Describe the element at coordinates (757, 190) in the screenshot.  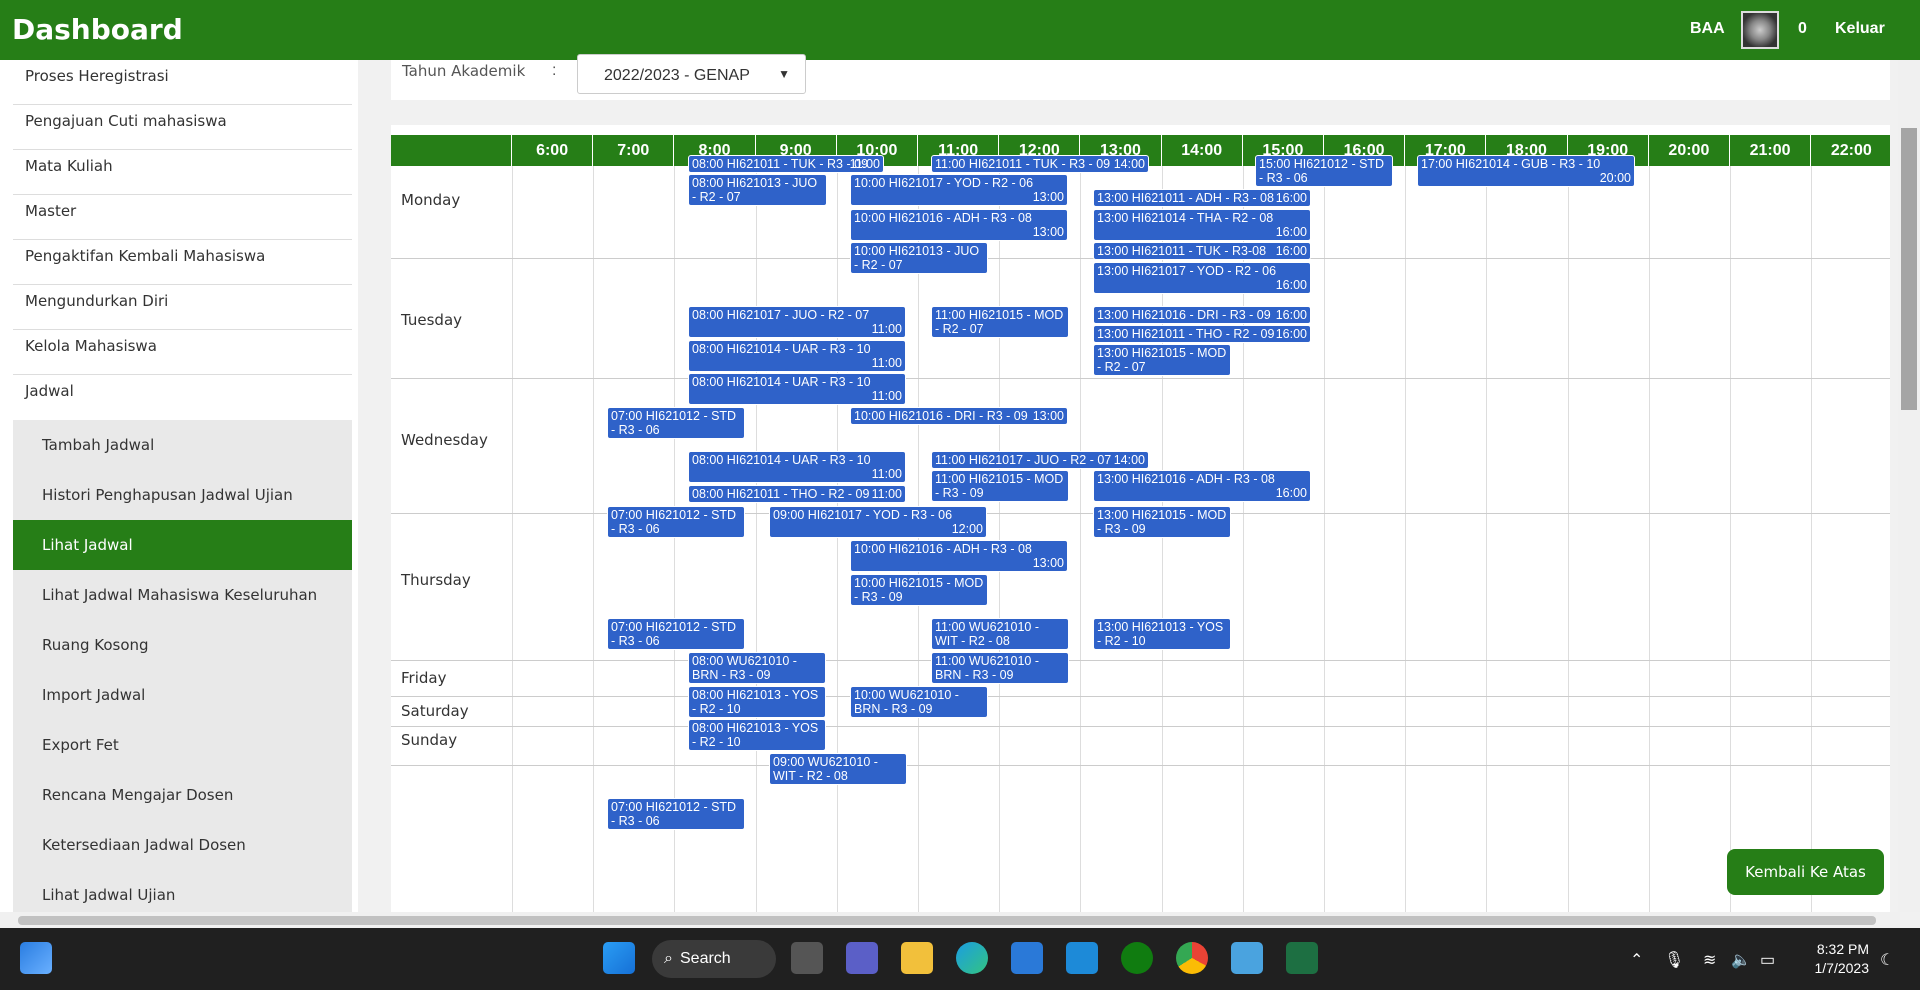
I see `schedule-event: 08:00 HI621013 - JUO - R2 - 0710:00` at that location.